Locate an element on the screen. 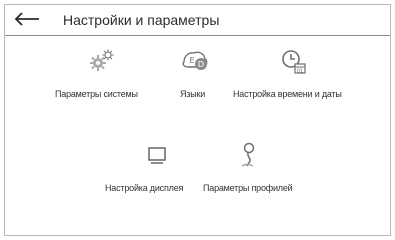 Image resolution: width=395 pixels, height=240 pixels. tile-label: Языки is located at coordinates (193, 94).